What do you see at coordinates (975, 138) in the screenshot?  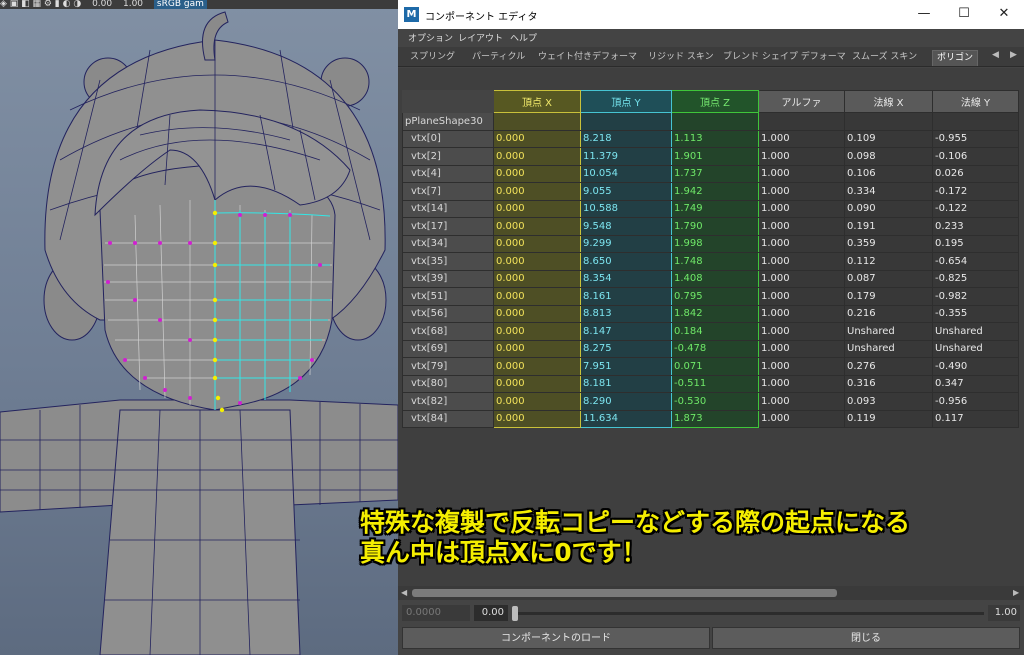 I see `normal-y-cell: -0.955` at bounding box center [975, 138].